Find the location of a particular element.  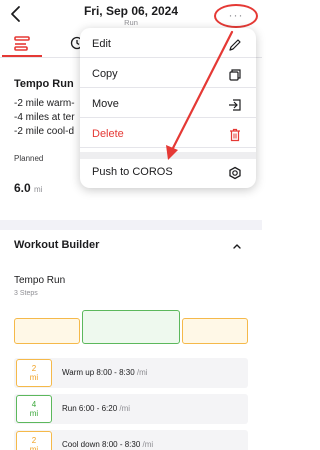

section-divider is located at coordinates (131, 225).